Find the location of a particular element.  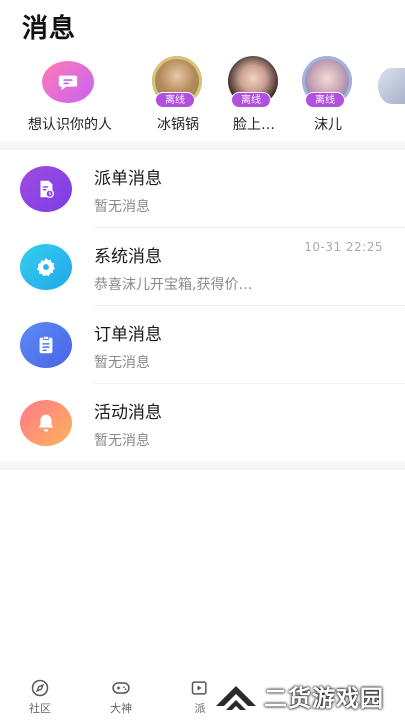

tab-label: 大神 is located at coordinates (121, 708).